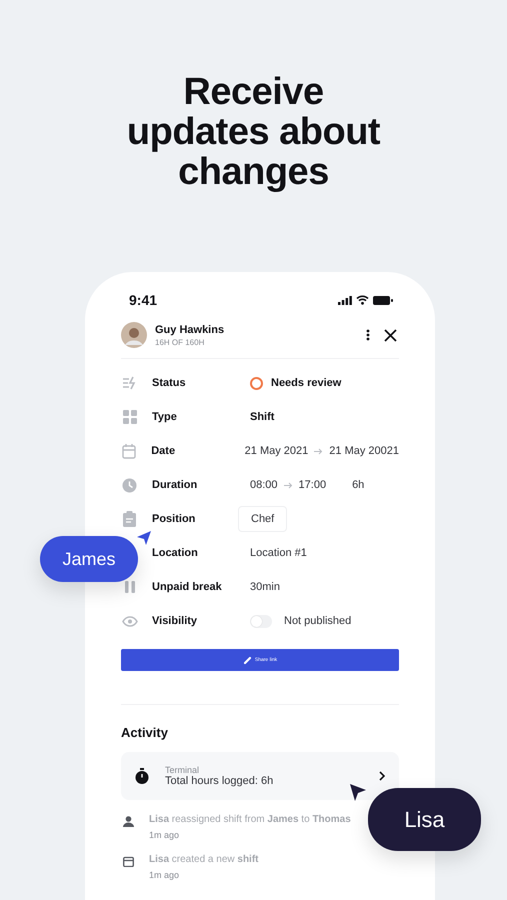 The image size is (507, 900). Describe the element at coordinates (265, 587) in the screenshot. I see `field-value: 30min` at that location.